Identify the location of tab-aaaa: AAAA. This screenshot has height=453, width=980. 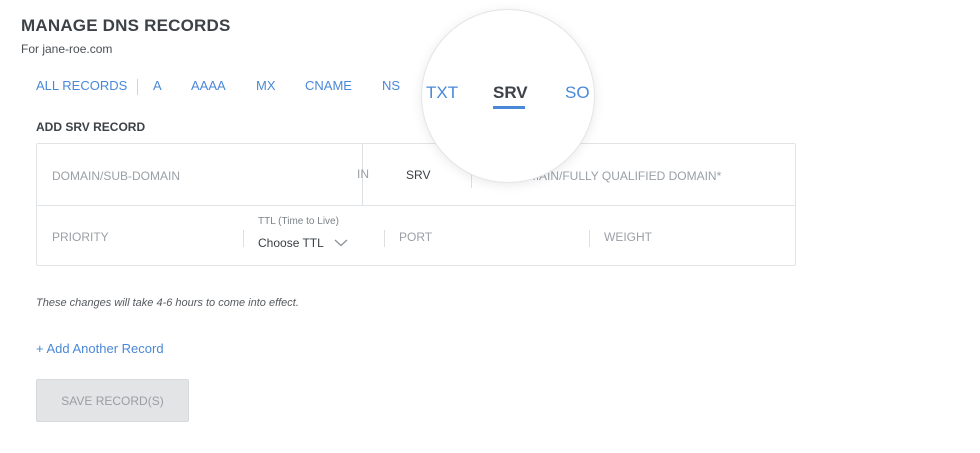
(208, 85).